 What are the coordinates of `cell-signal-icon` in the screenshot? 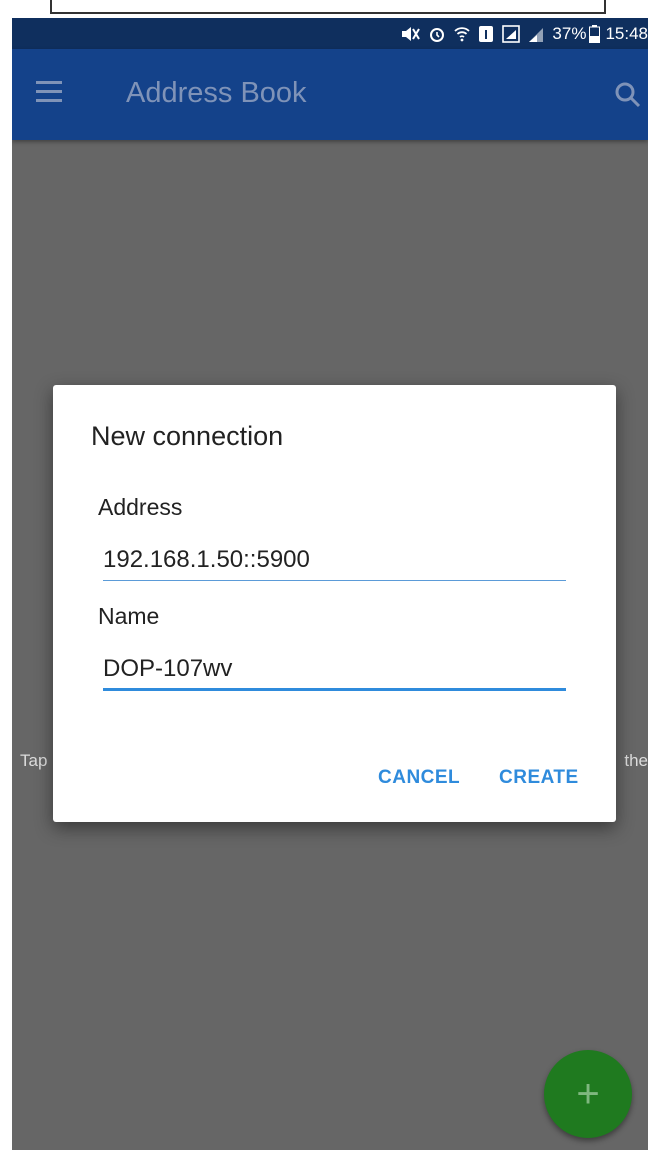 It's located at (536, 34).